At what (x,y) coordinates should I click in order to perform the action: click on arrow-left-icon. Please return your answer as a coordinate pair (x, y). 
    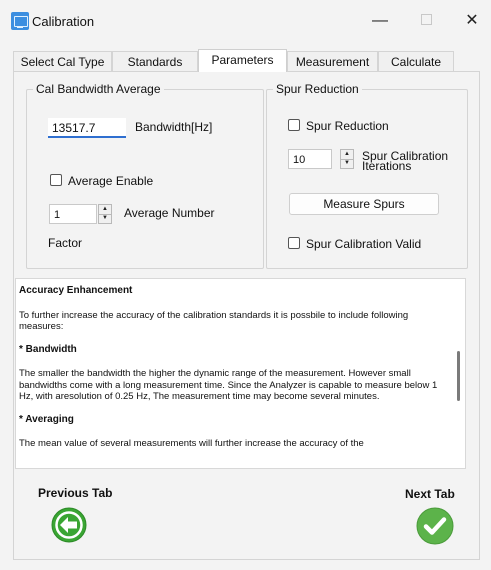
    Looking at the image, I should click on (69, 525).